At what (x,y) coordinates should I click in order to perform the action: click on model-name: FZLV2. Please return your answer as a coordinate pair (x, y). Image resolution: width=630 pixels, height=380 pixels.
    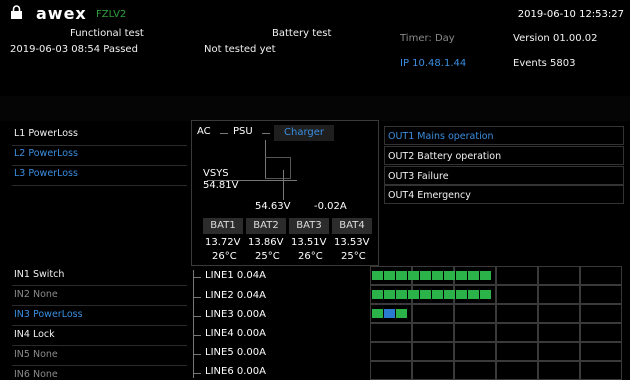
    Looking at the image, I should click on (111, 14).